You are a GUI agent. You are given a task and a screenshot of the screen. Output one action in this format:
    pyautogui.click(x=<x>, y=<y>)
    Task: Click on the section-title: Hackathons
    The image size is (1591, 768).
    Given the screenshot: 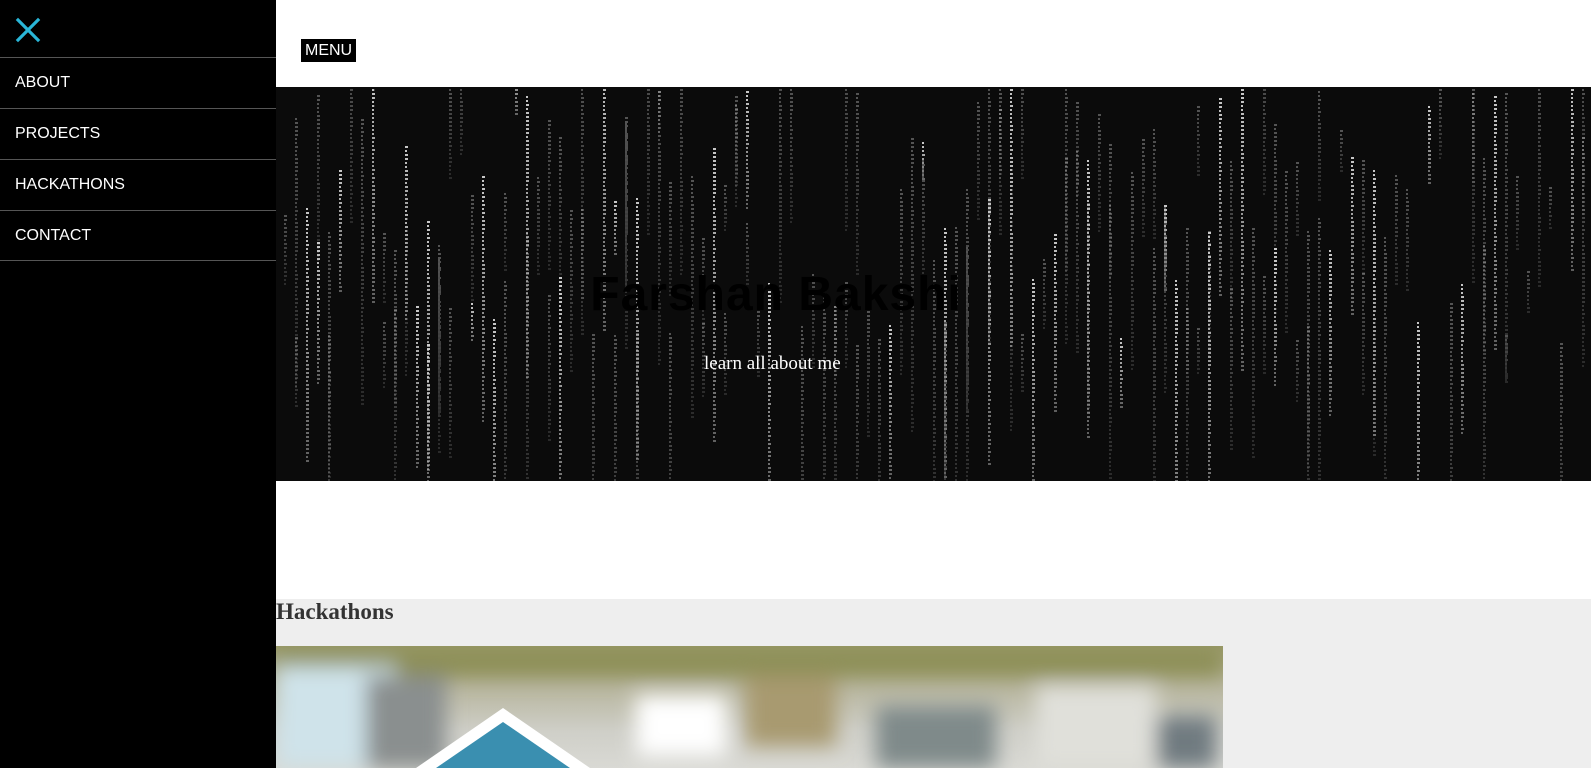 What is the action you would take?
    pyautogui.click(x=335, y=611)
    